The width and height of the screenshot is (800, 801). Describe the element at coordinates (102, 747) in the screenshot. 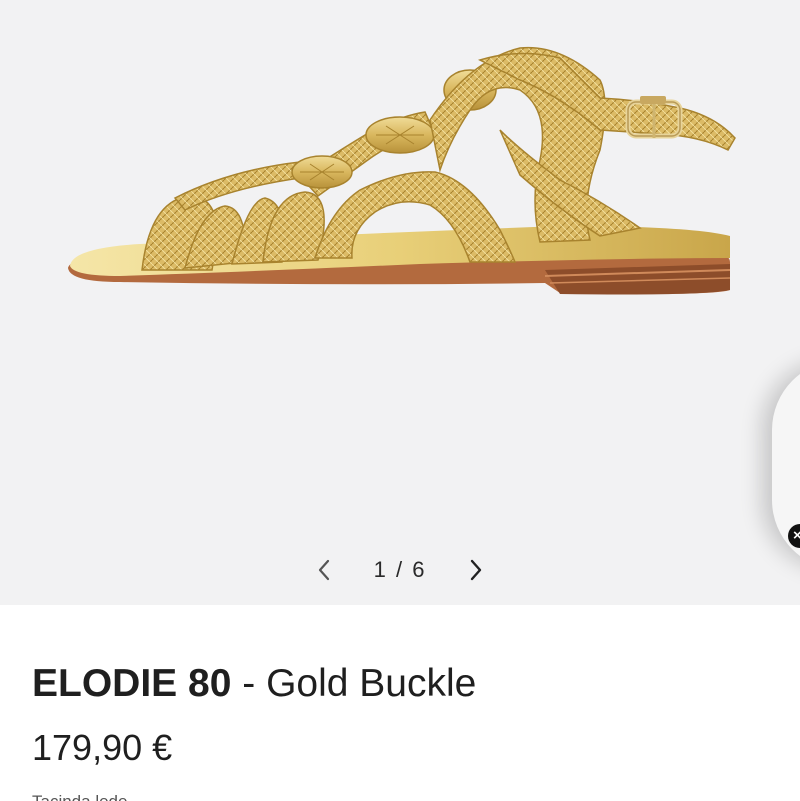

I see `product-price: 179,90 €` at that location.